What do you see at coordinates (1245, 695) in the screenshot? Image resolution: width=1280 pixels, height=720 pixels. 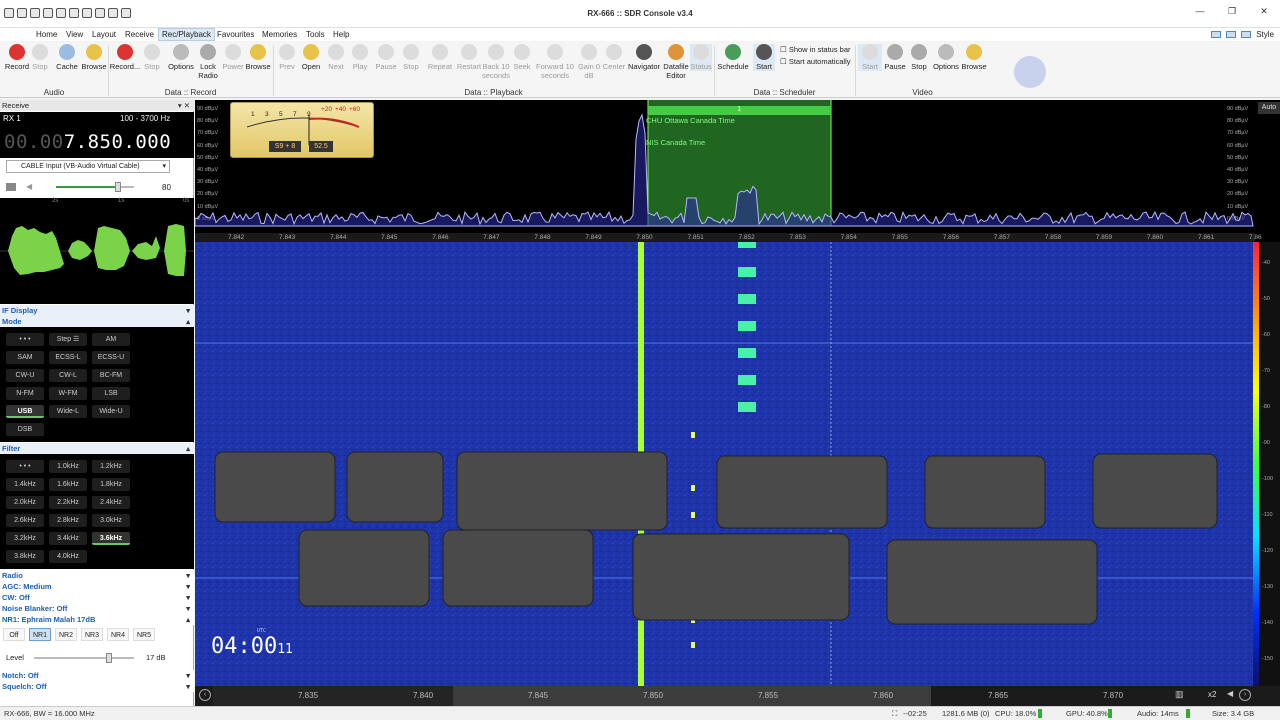 I see `chevron-right-icon: ›` at bounding box center [1245, 695].